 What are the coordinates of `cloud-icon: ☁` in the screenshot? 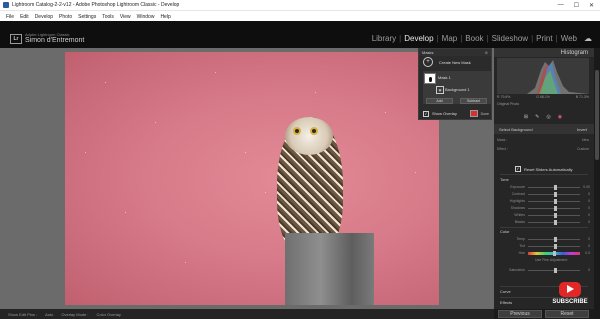 It's located at (588, 38).